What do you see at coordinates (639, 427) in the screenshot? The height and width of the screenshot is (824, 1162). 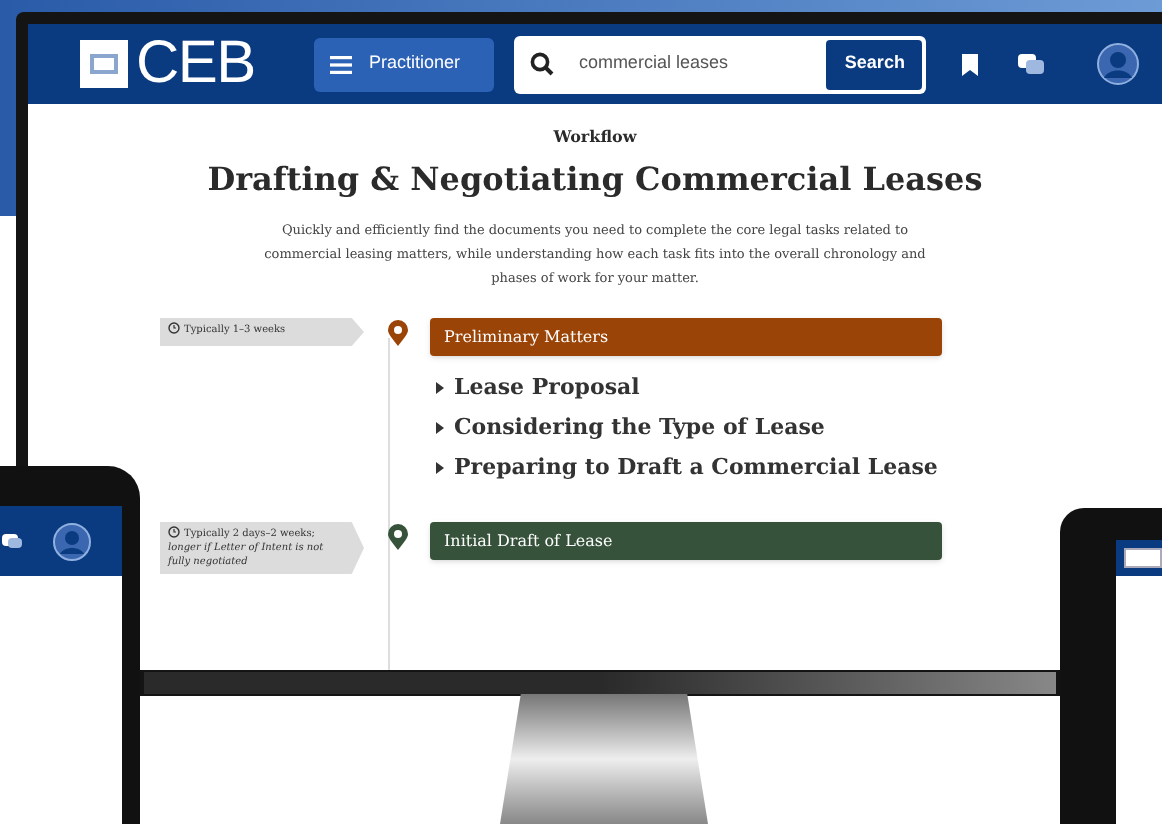 I see `task-link: Considering the Type of Lease` at bounding box center [639, 427].